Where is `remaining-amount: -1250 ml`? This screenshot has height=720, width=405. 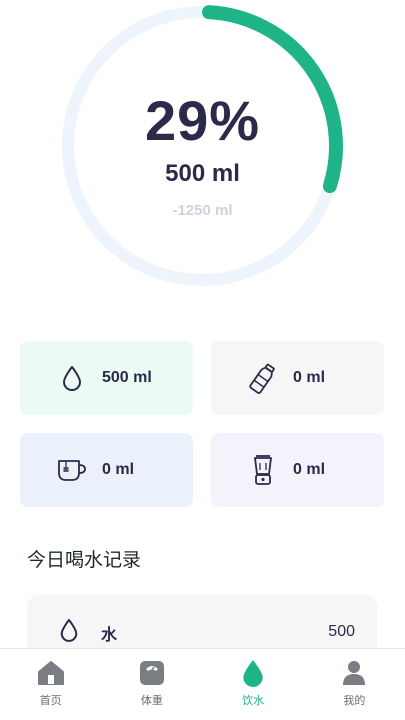
remaining-amount: -1250 ml is located at coordinates (202, 210).